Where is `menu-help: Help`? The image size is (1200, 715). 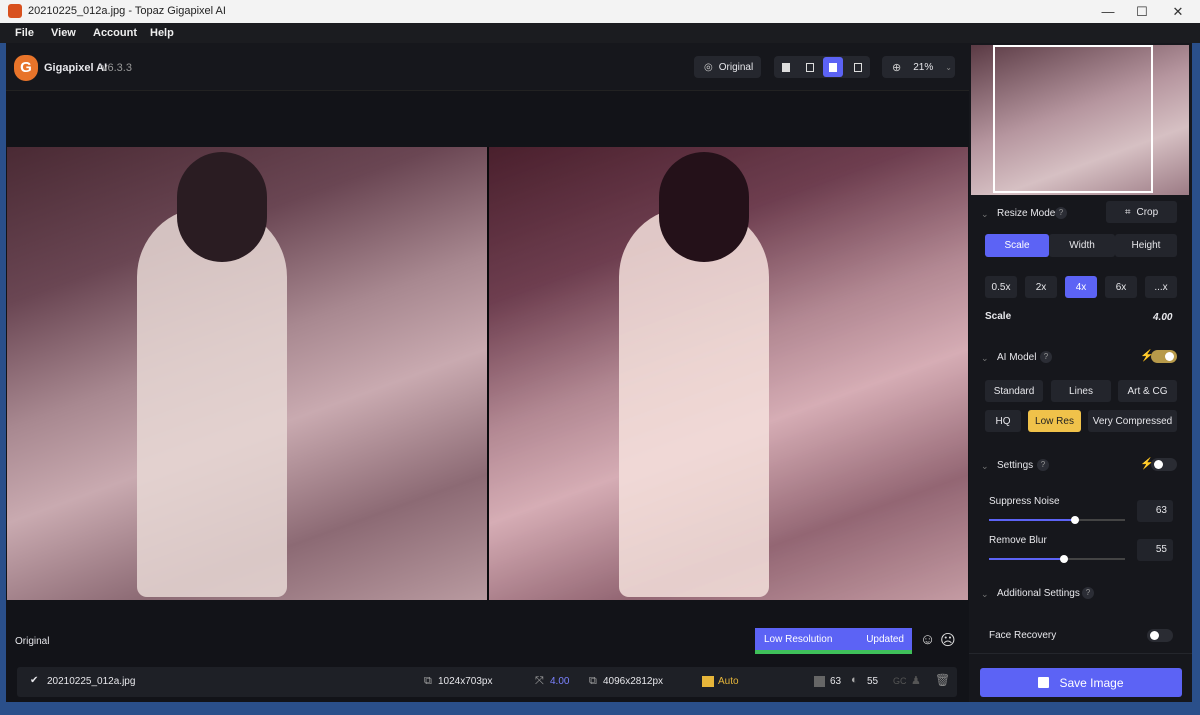
menu-help: Help is located at coordinates (162, 33).